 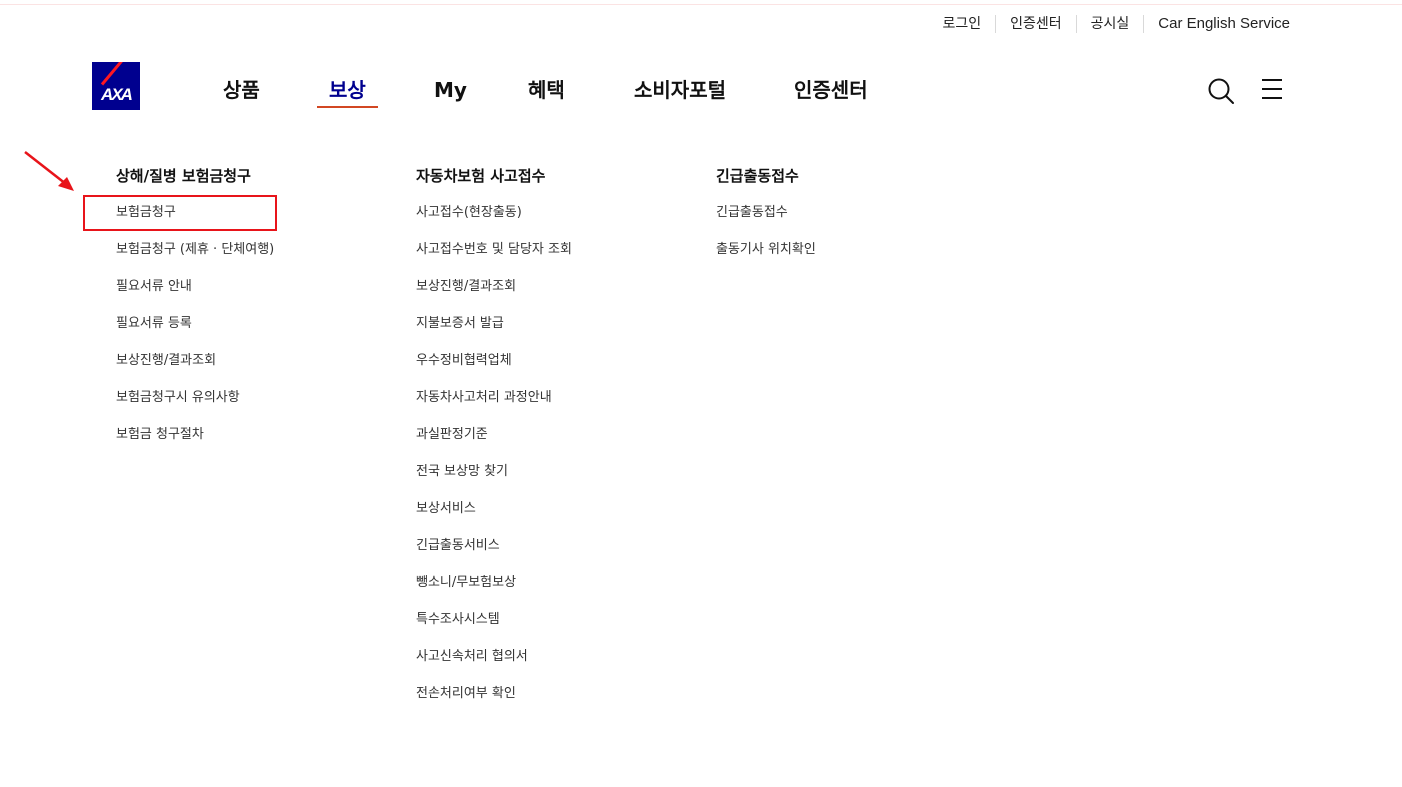 What do you see at coordinates (195, 442) in the screenshot?
I see `menu-item-claim-procedure: 보험금 청구절차` at bounding box center [195, 442].